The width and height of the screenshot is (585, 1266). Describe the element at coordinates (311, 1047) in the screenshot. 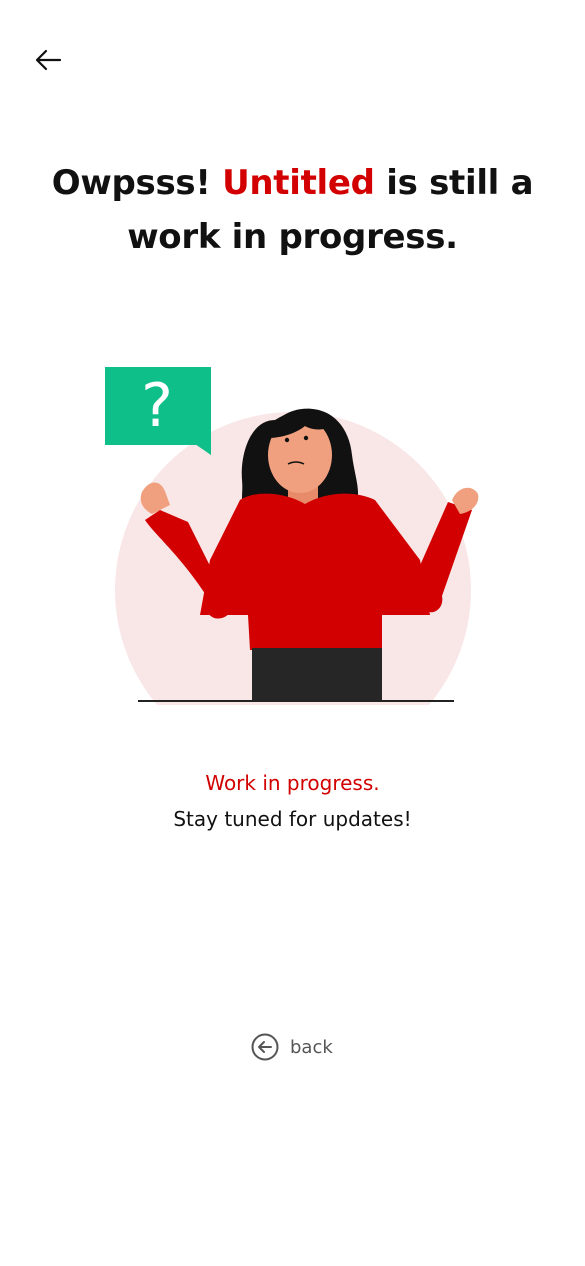

I see `back-link-label: back` at that location.